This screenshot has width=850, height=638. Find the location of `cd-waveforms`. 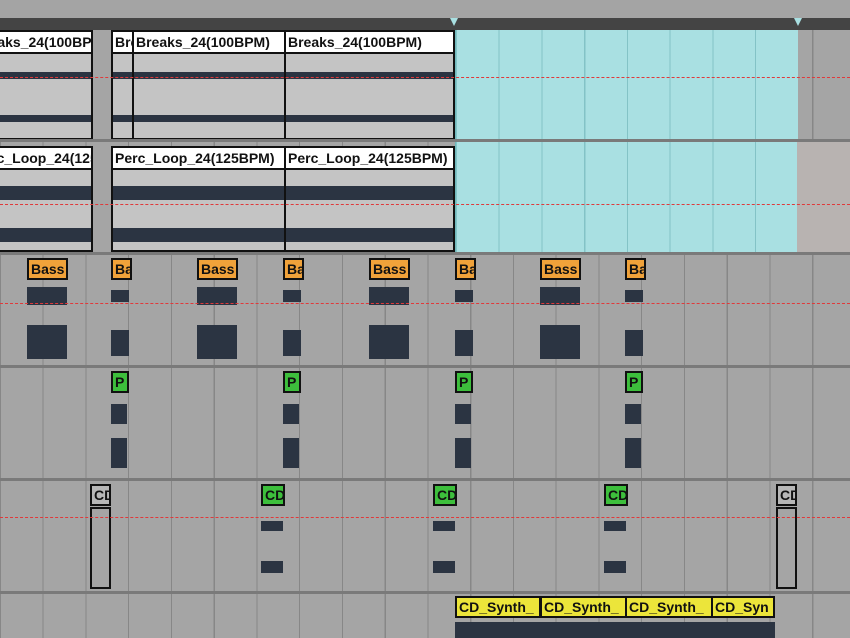

cd-waveforms is located at coordinates (443, 547).